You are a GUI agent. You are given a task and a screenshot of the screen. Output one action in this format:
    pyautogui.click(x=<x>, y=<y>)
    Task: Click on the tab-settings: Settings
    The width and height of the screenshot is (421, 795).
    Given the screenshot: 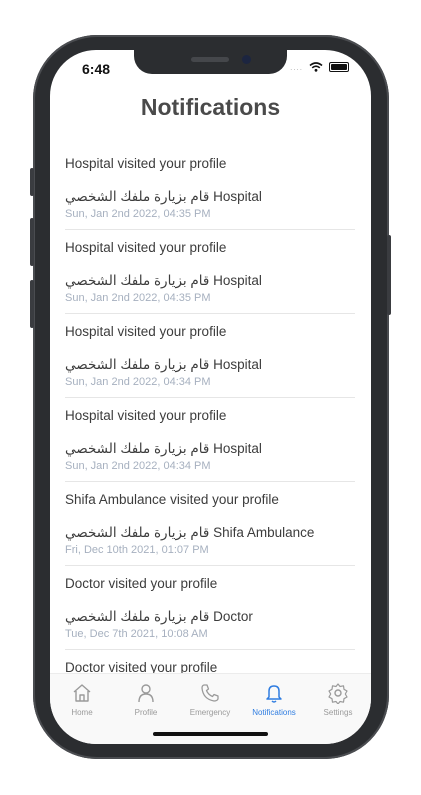 What is the action you would take?
    pyautogui.click(x=338, y=699)
    